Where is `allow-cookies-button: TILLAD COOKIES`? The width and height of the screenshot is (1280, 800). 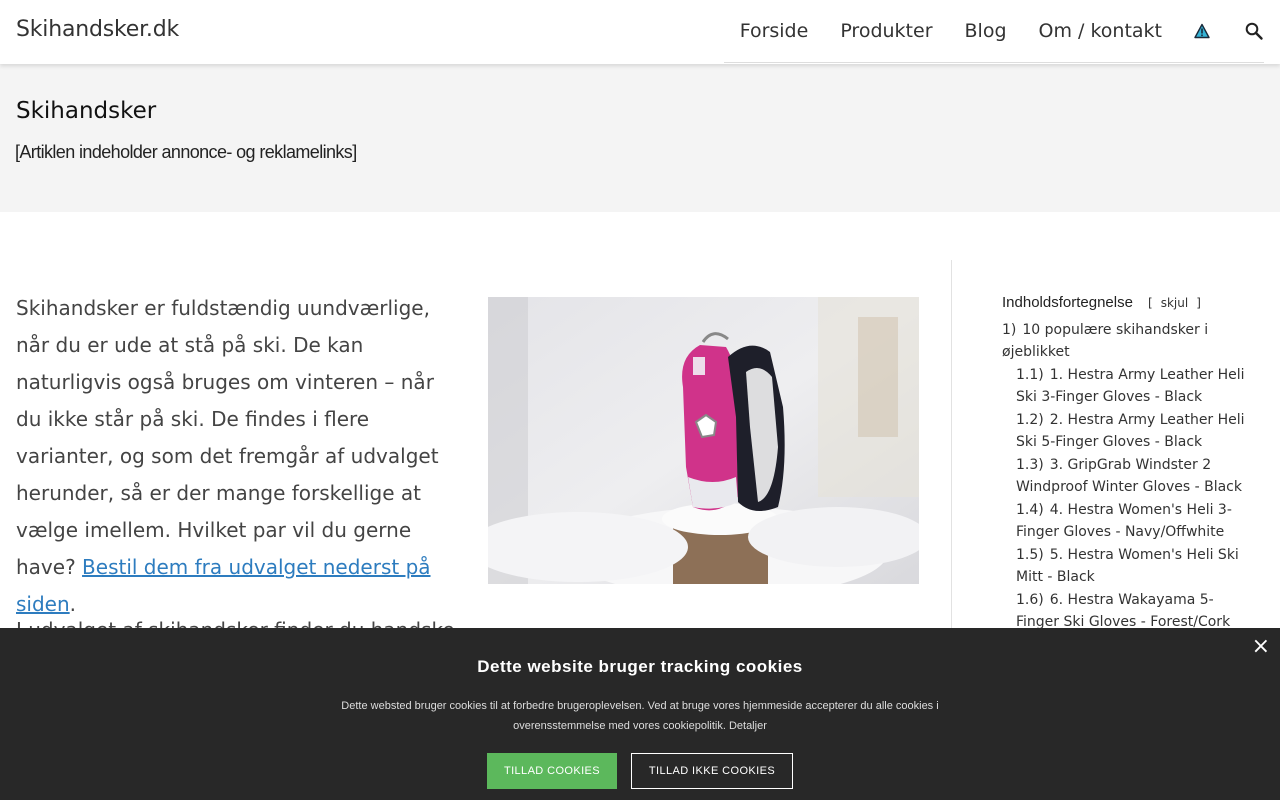
allow-cookies-button: TILLAD COOKIES is located at coordinates (552, 771).